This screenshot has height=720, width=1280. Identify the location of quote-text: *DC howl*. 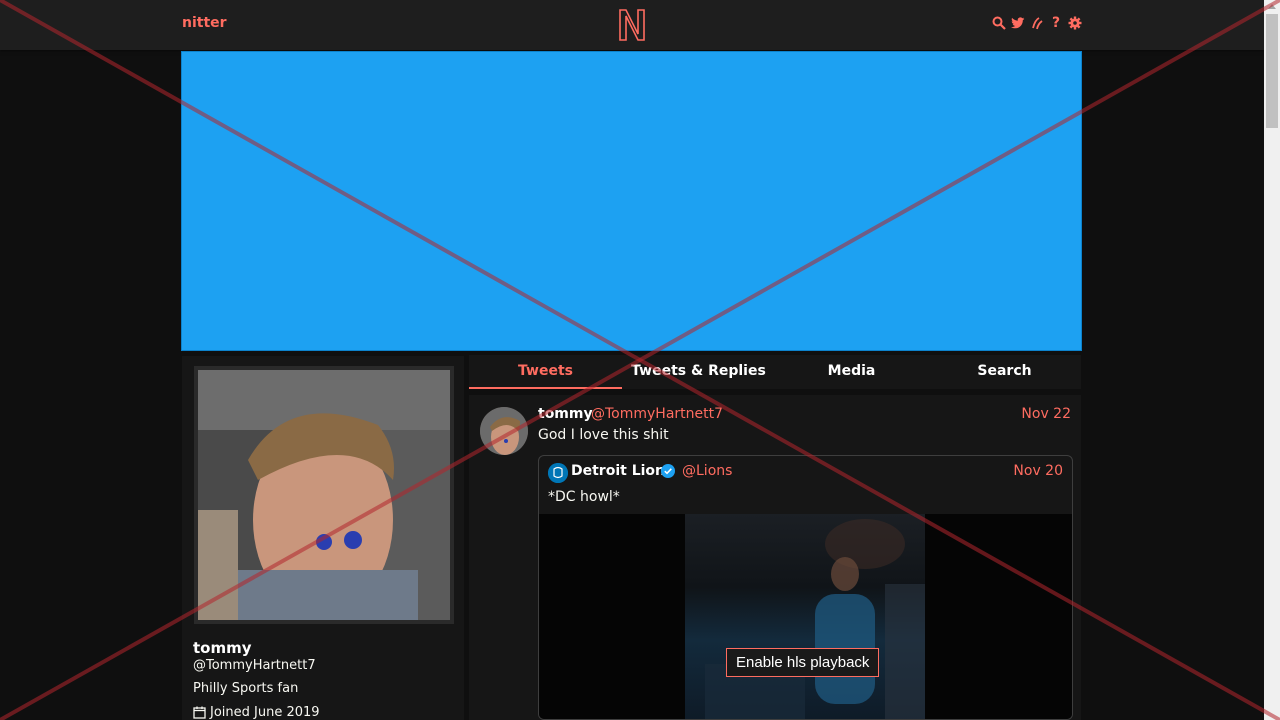
(584, 497).